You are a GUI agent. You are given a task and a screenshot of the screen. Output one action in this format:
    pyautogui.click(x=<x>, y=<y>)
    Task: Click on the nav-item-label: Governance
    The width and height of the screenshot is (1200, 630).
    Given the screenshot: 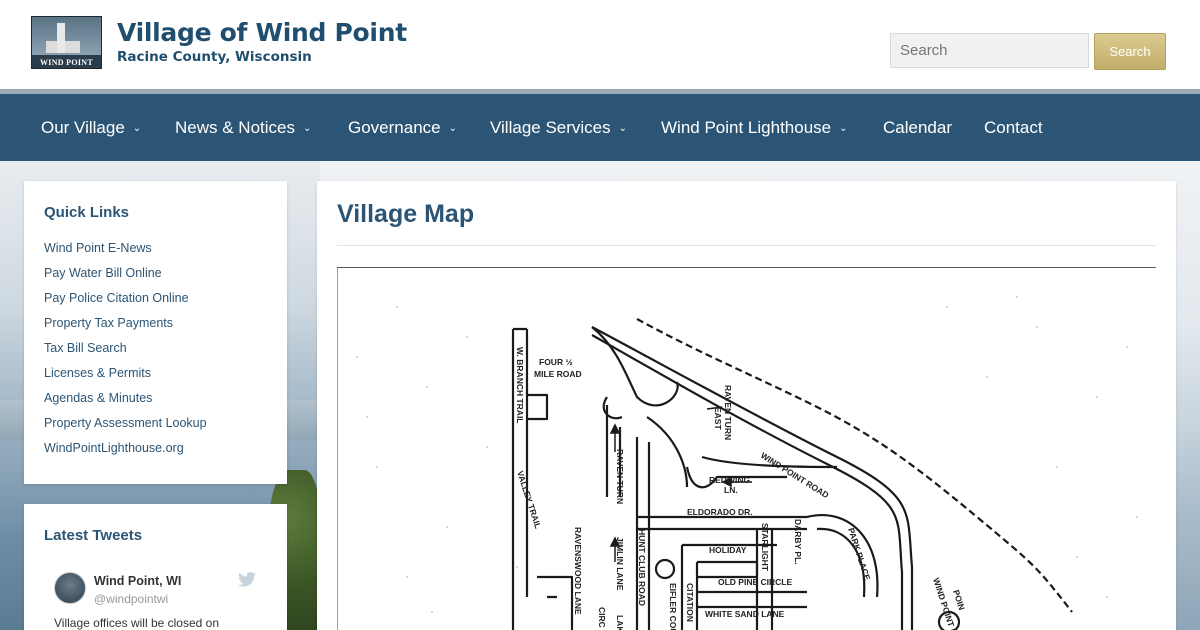 What is the action you would take?
    pyautogui.click(x=394, y=127)
    